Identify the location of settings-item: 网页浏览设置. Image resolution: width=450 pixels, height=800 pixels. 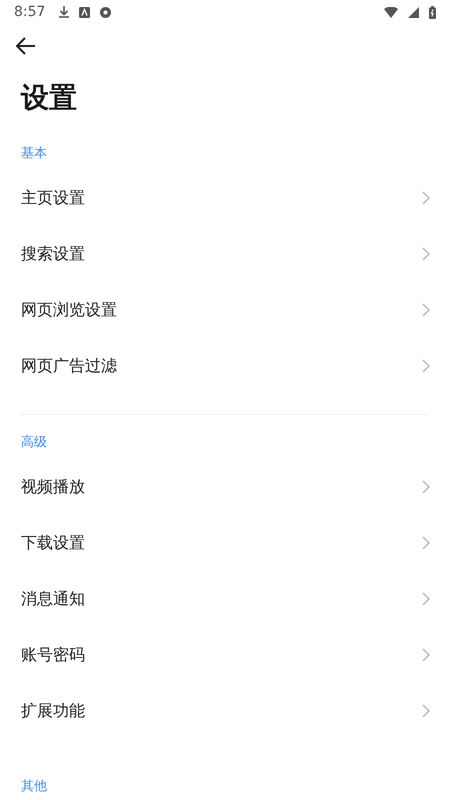
(225, 310).